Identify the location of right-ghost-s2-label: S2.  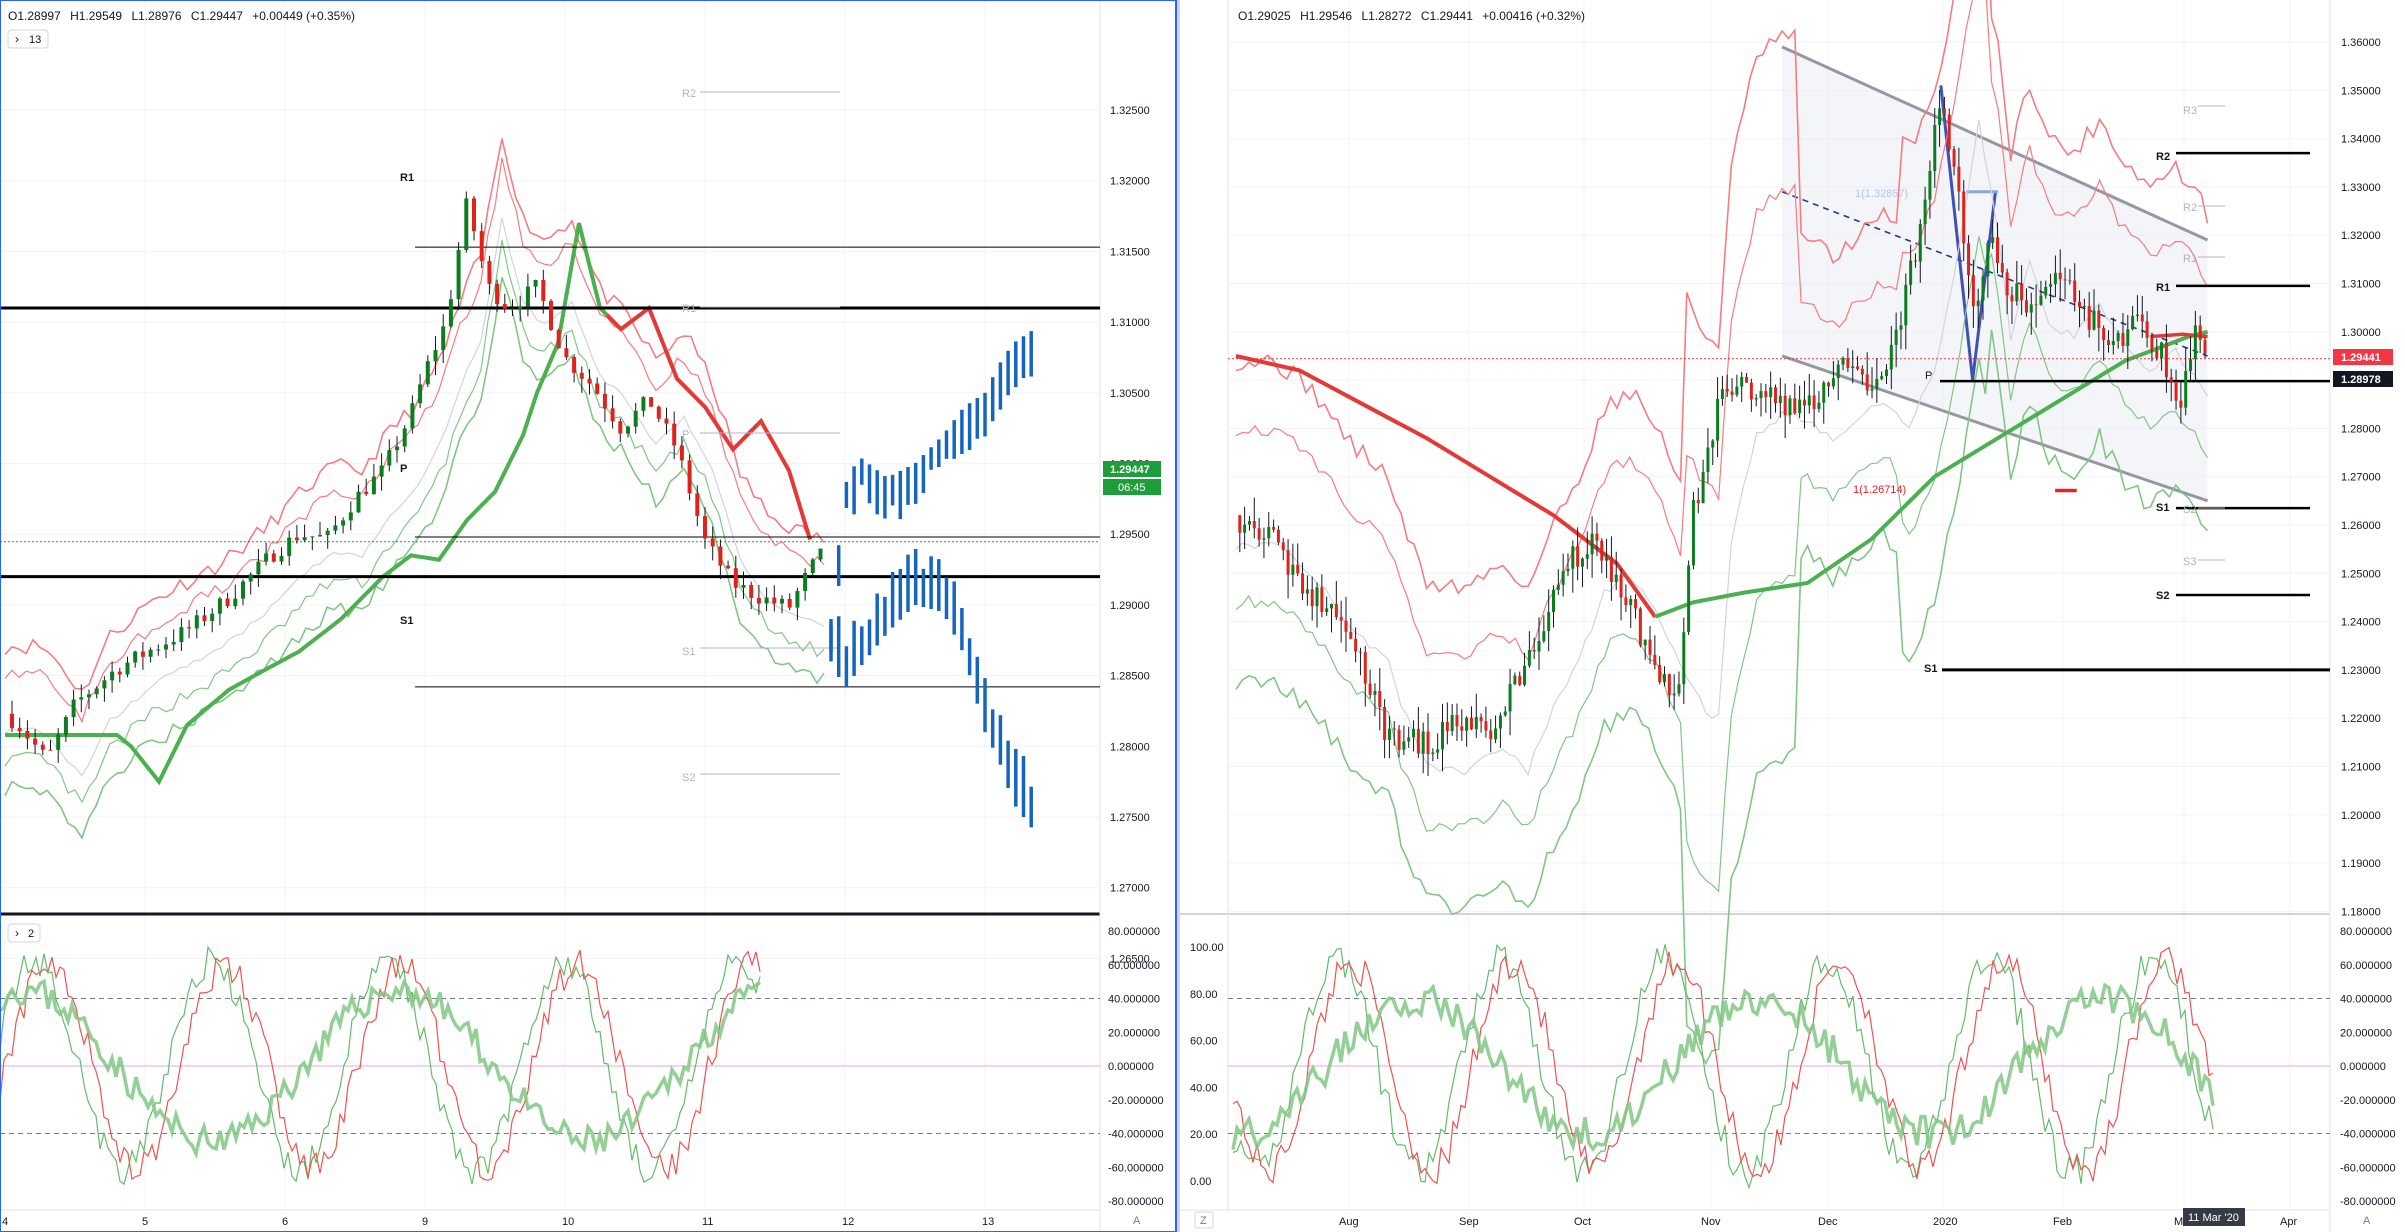
(2189, 510).